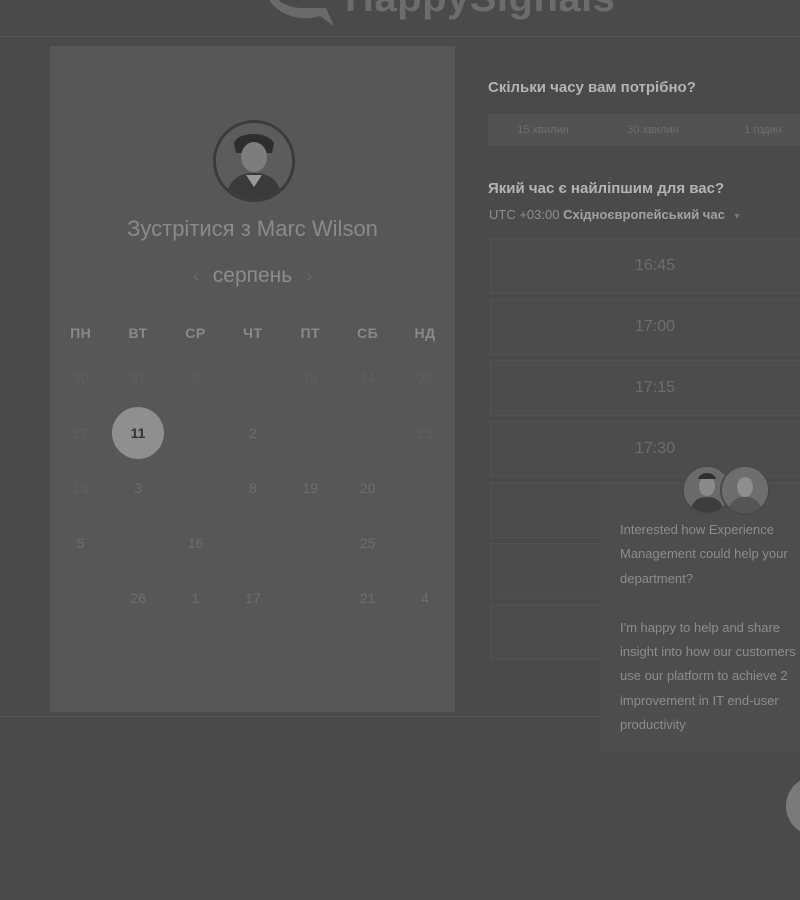  I want to click on calendar-day: 13, so click(80, 488).